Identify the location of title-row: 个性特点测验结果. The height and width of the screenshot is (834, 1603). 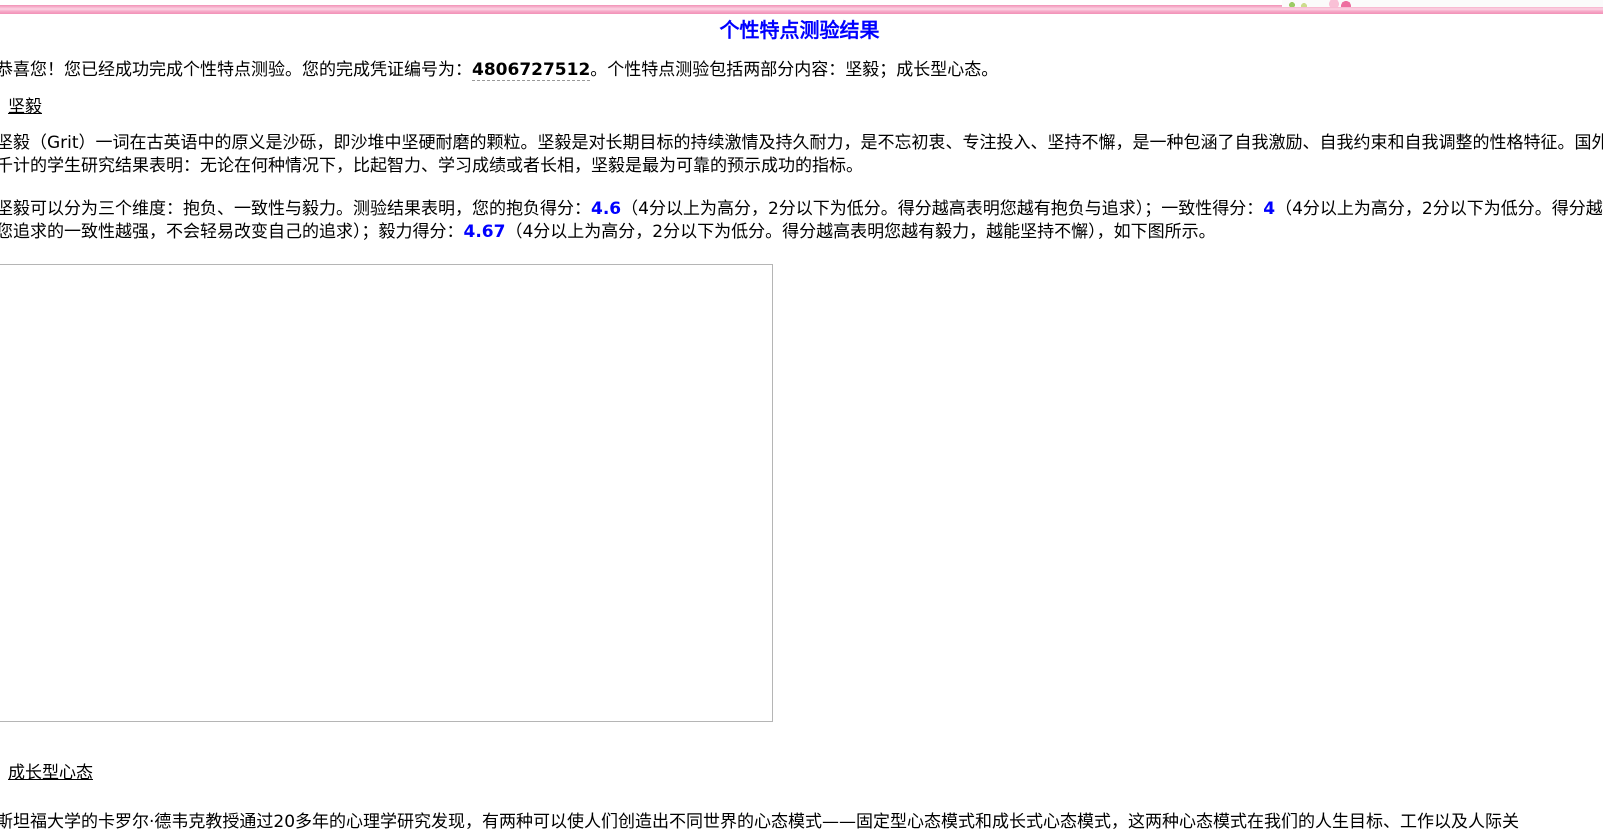
(801, 31).